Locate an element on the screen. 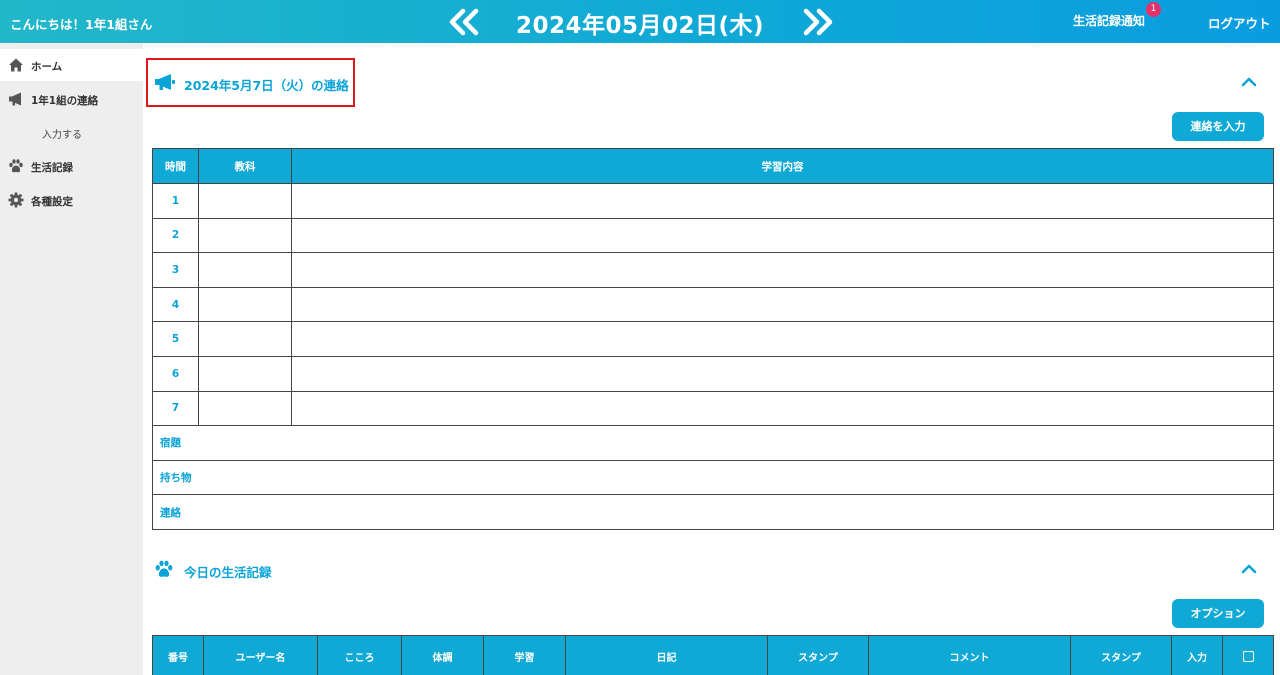 The width and height of the screenshot is (1280, 675). column-header: ユーザー名 is located at coordinates (260, 655).